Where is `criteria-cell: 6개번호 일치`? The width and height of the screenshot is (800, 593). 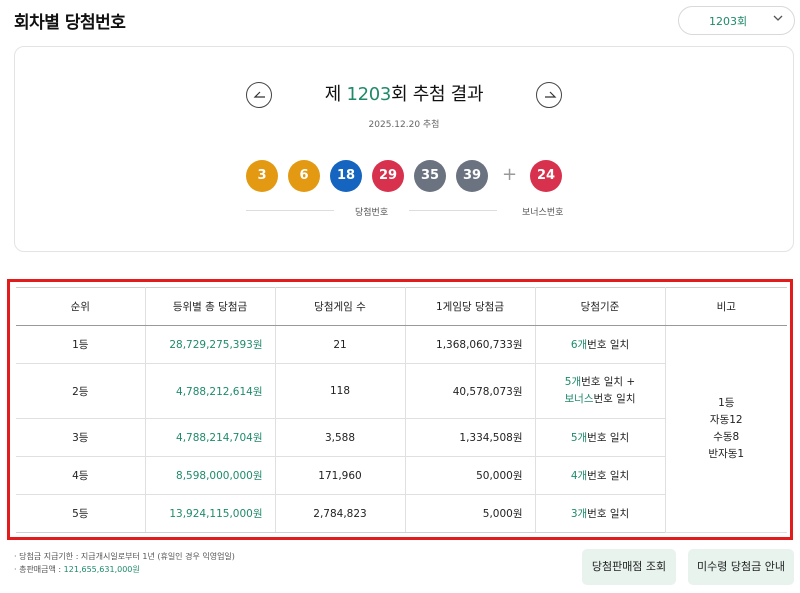
criteria-cell: 6개번호 일치 is located at coordinates (600, 344).